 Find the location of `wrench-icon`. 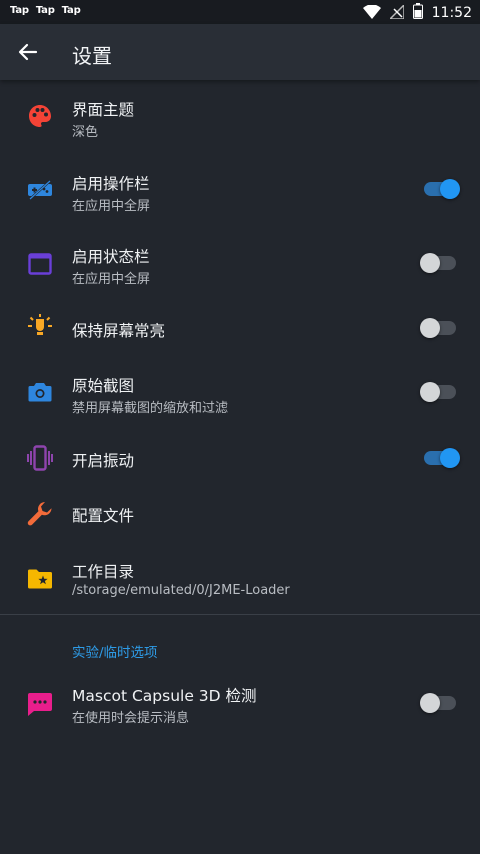

wrench-icon is located at coordinates (40, 514).